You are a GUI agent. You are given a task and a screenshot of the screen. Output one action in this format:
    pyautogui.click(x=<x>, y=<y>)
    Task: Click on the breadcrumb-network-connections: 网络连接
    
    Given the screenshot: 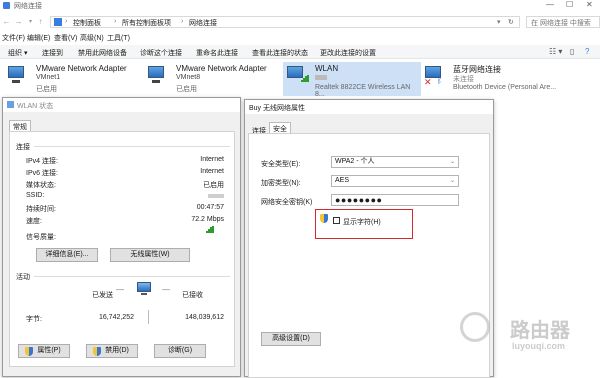 What is the action you would take?
    pyautogui.click(x=203, y=23)
    